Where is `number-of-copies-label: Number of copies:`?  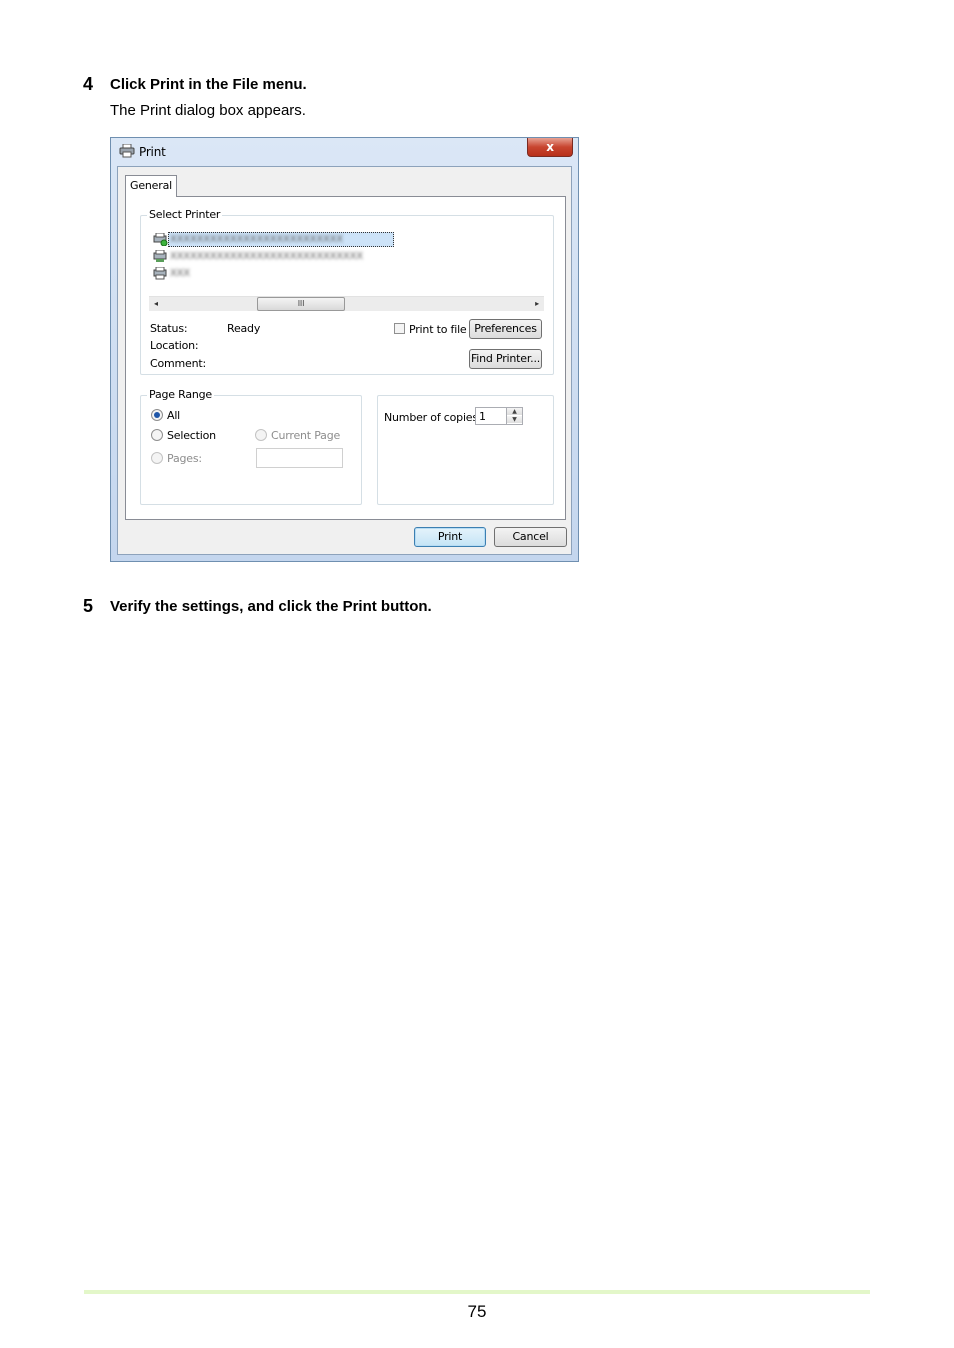 number-of-copies-label: Number of copies: is located at coordinates (433, 417).